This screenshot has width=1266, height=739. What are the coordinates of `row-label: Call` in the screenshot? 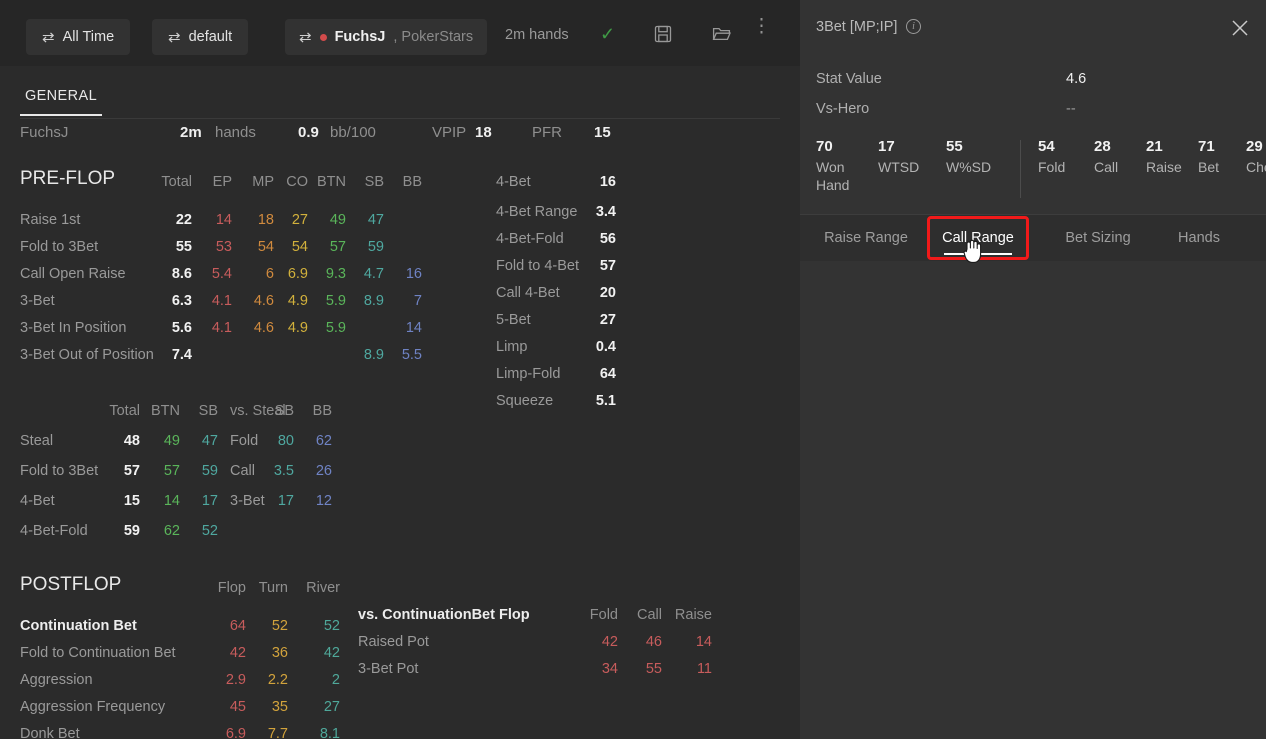 It's located at (242, 471).